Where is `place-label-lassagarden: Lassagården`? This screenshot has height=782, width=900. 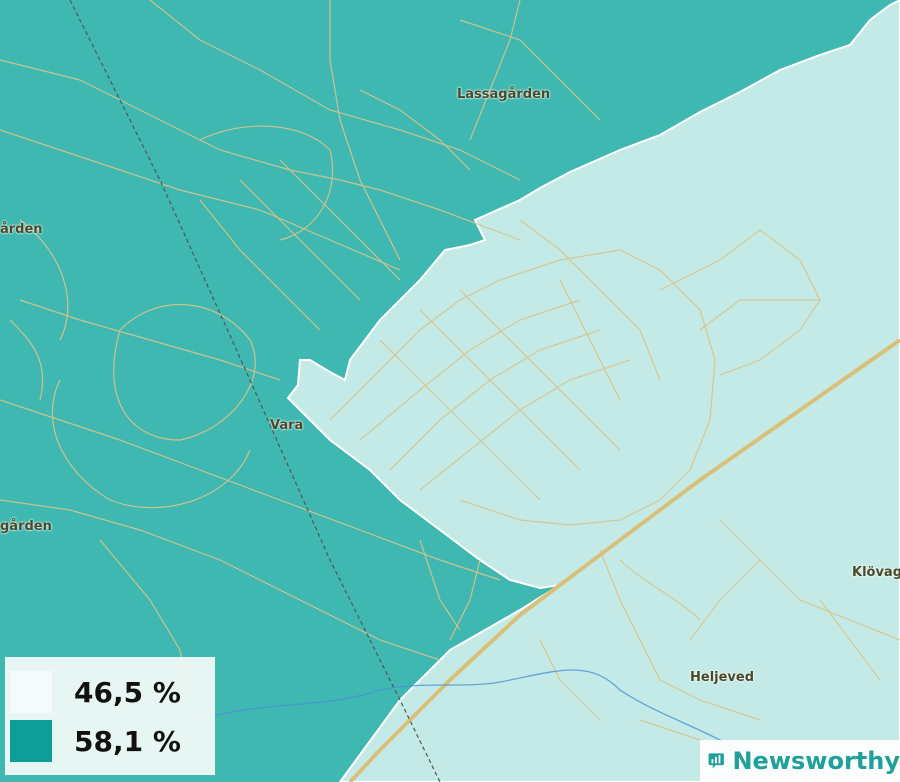 place-label-lassagarden: Lassagården is located at coordinates (504, 94).